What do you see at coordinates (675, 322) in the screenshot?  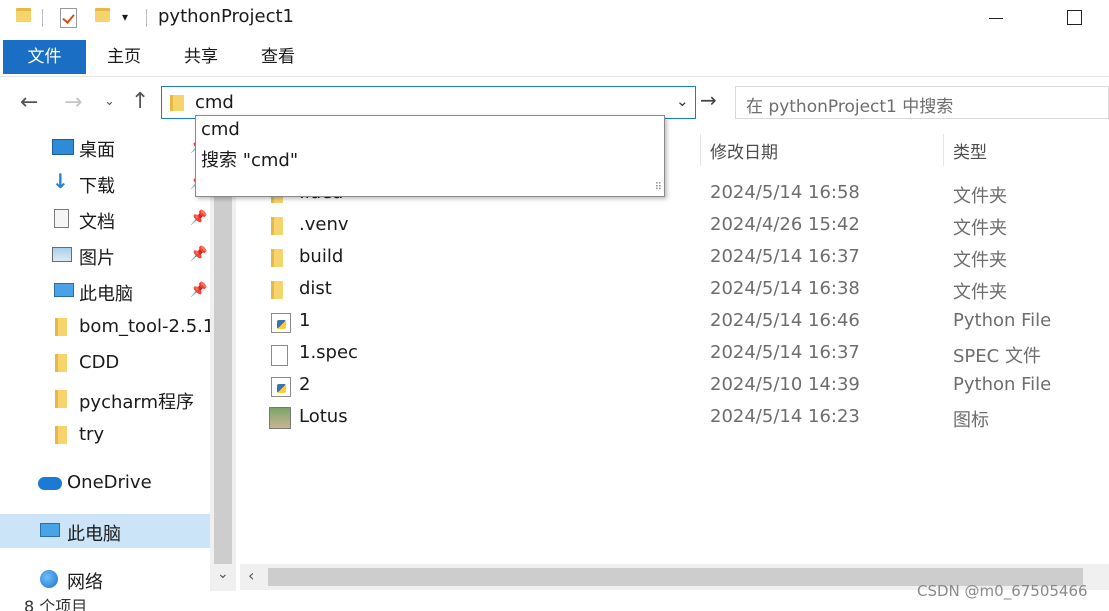 I see `table-row: 1 2024/5/14 16:46 Python File` at bounding box center [675, 322].